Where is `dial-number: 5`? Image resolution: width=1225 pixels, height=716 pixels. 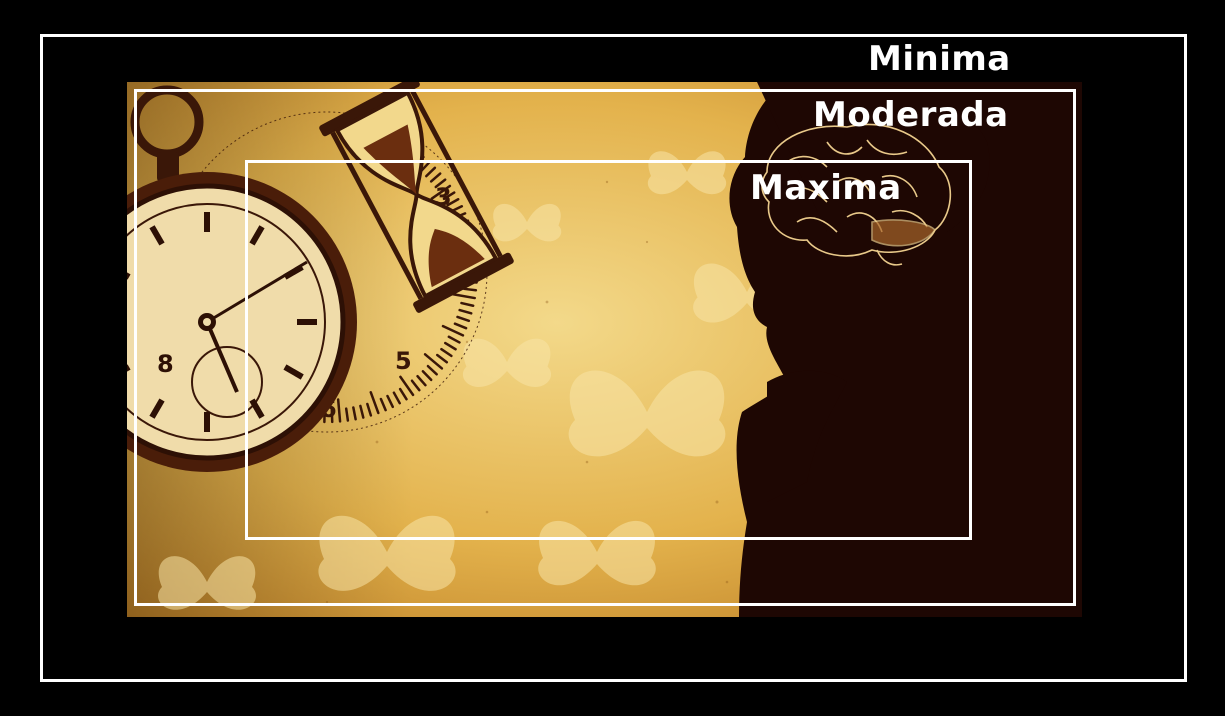
dial-number: 5 is located at coordinates (403, 361).